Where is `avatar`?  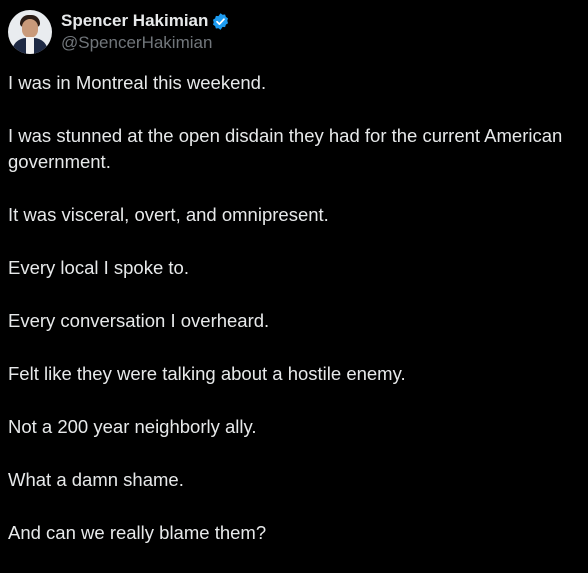 avatar is located at coordinates (30, 32).